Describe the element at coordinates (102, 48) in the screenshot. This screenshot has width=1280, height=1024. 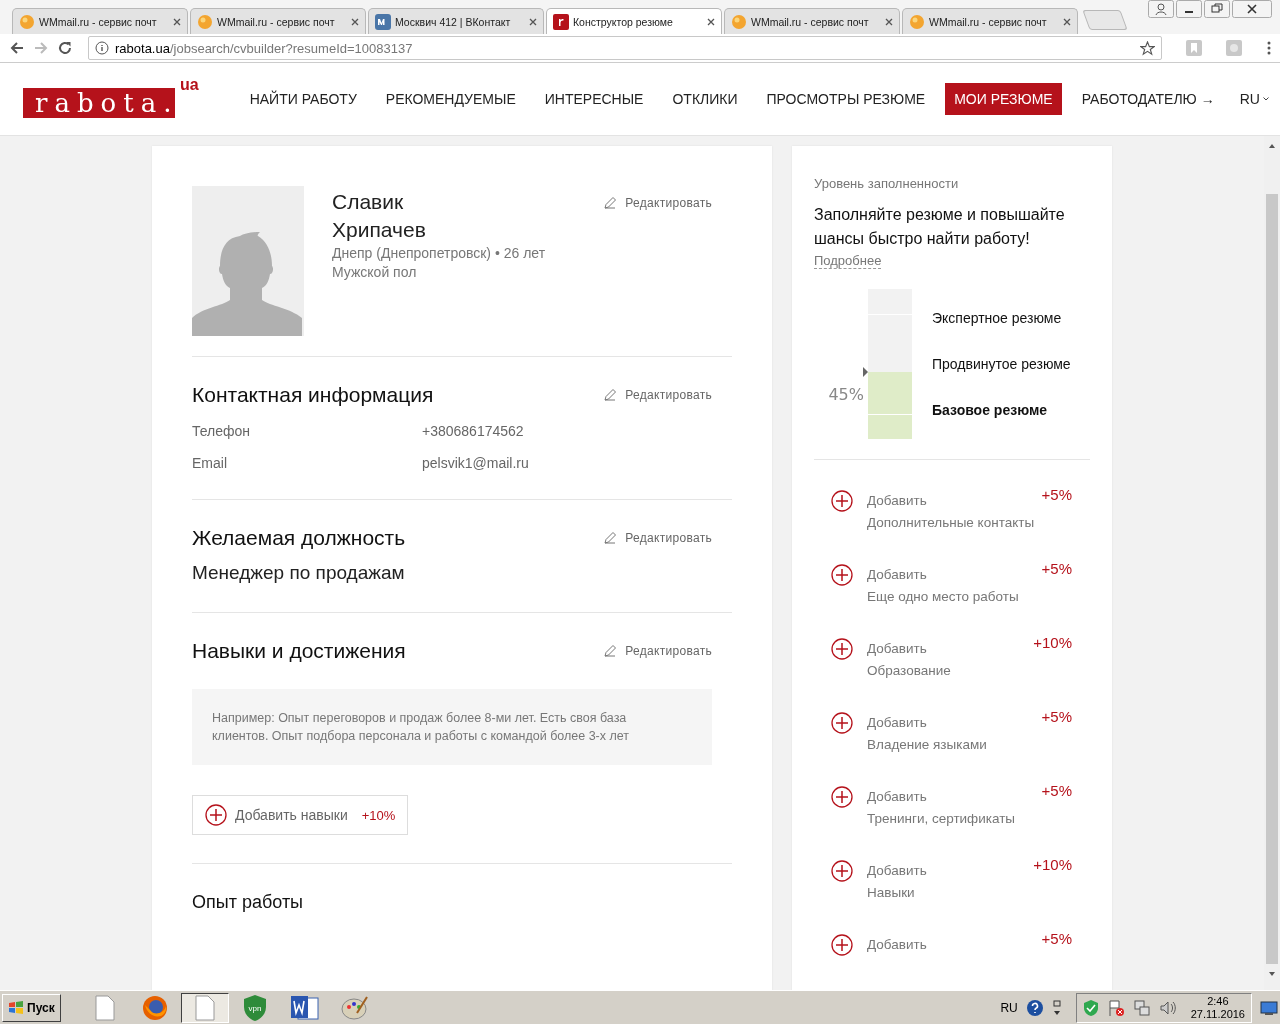
I see `info-icon` at that location.